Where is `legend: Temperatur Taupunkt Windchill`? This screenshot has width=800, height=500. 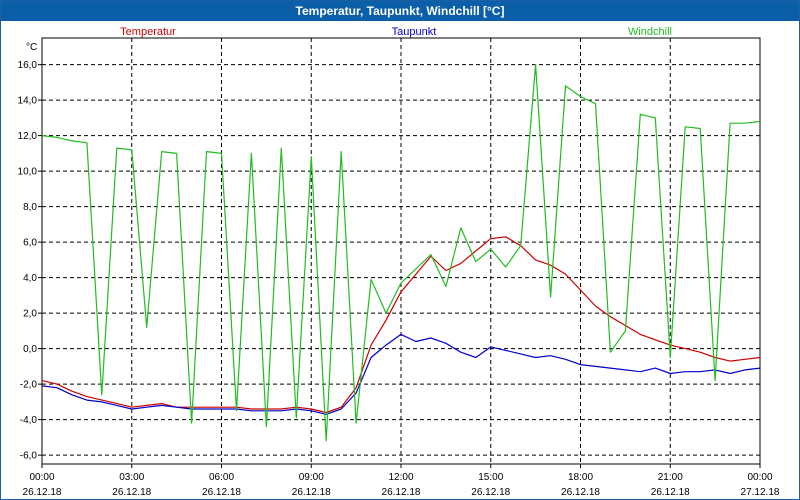
legend: Temperatur Taupunkt Windchill is located at coordinates (396, 32).